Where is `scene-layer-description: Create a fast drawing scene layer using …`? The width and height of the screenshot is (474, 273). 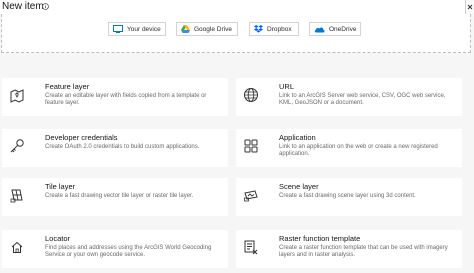 scene-layer-description: Create a fast drawing scene layer using … is located at coordinates (347, 196).